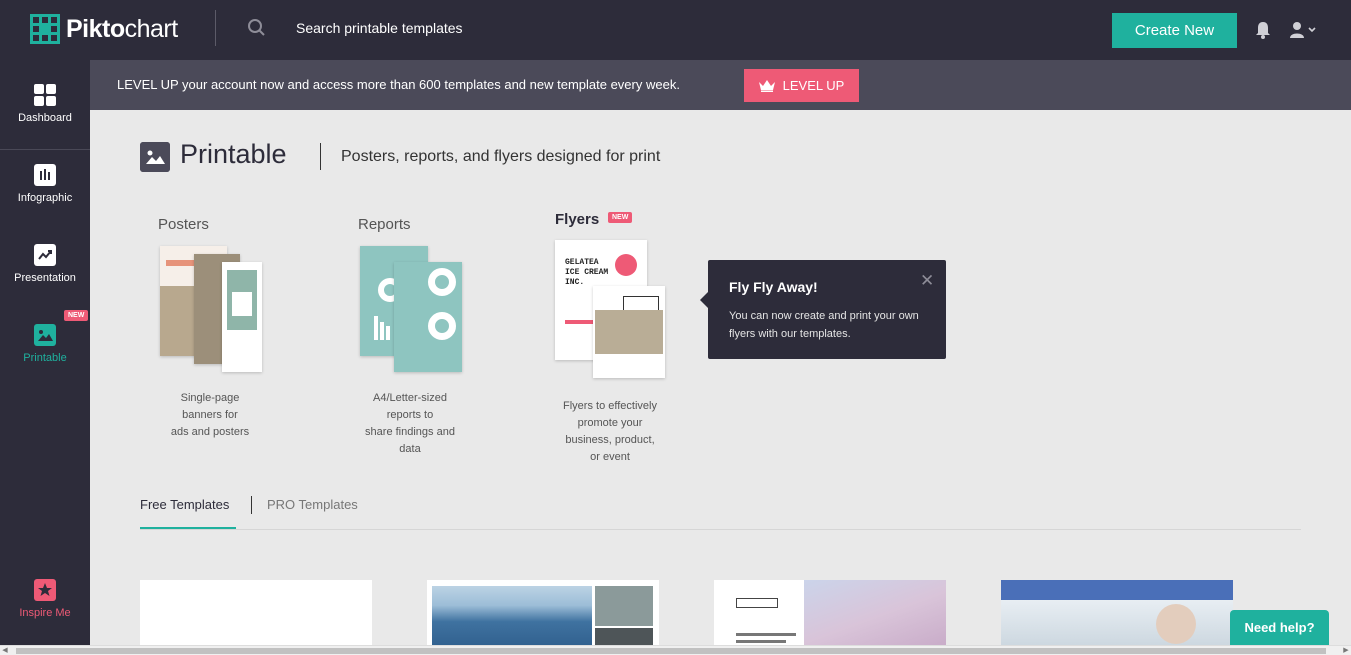 Image resolution: width=1351 pixels, height=655 pixels. I want to click on sidebar-item-inspire-me: Inspire Me, so click(45, 599).